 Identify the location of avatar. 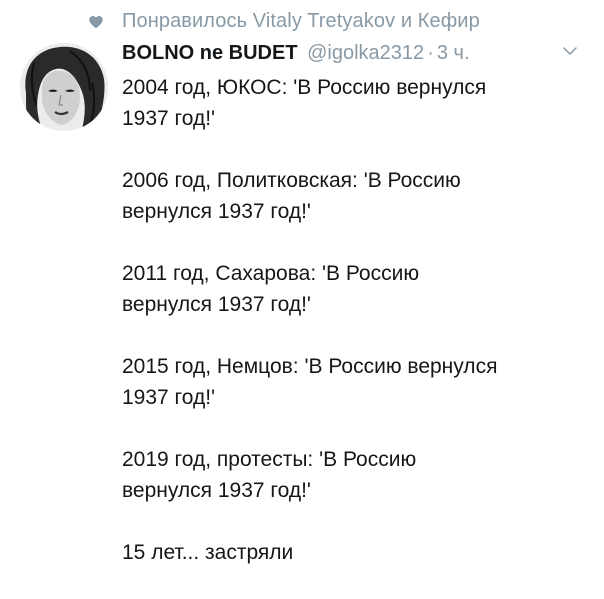
(64, 87).